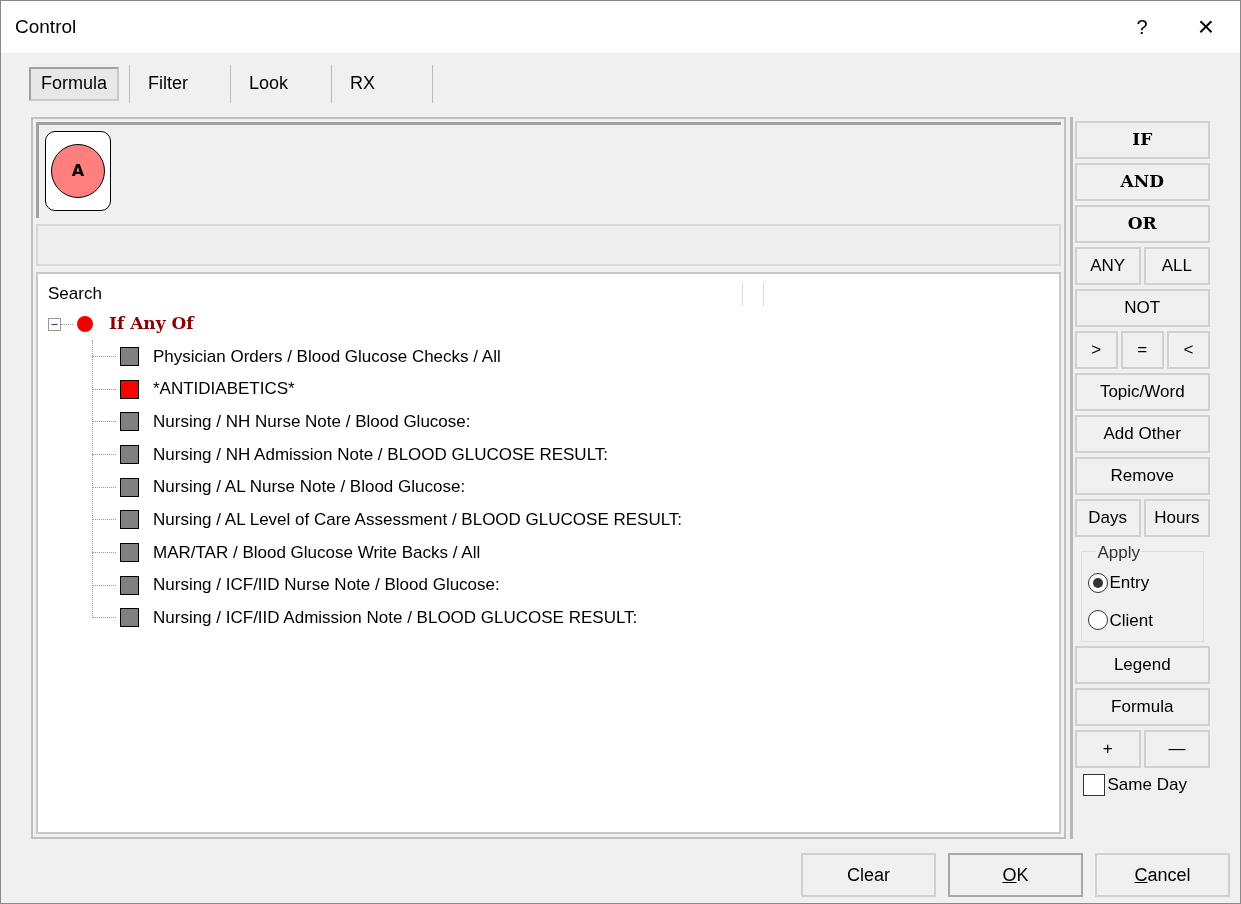 Image resolution: width=1241 pixels, height=904 pixels. What do you see at coordinates (327, 356) in the screenshot?
I see `tree-item: Physician Orders / Blood Glucose Checks / All` at bounding box center [327, 356].